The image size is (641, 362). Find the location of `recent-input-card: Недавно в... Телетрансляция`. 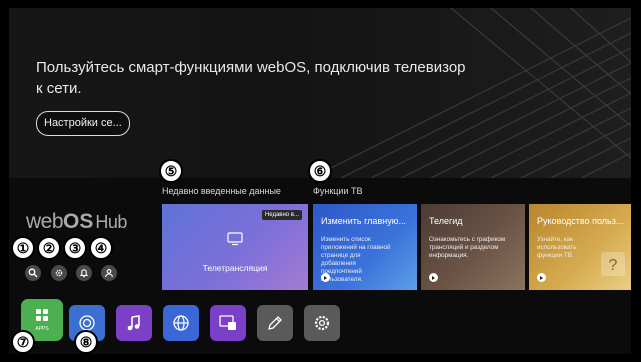

recent-input-card: Недавно в... Телетрансляция is located at coordinates (235, 247).